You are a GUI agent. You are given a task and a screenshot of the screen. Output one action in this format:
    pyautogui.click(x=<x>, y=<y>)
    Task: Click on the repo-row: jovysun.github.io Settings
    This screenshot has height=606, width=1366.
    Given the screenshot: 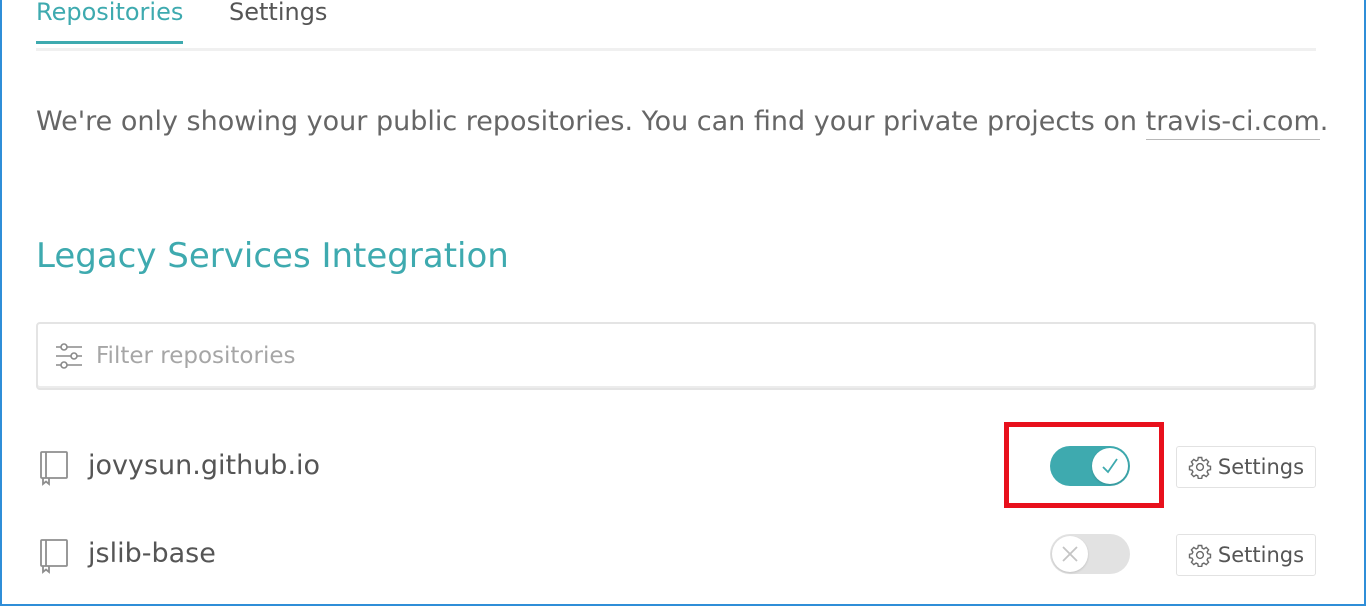 What is the action you would take?
    pyautogui.click(x=676, y=468)
    